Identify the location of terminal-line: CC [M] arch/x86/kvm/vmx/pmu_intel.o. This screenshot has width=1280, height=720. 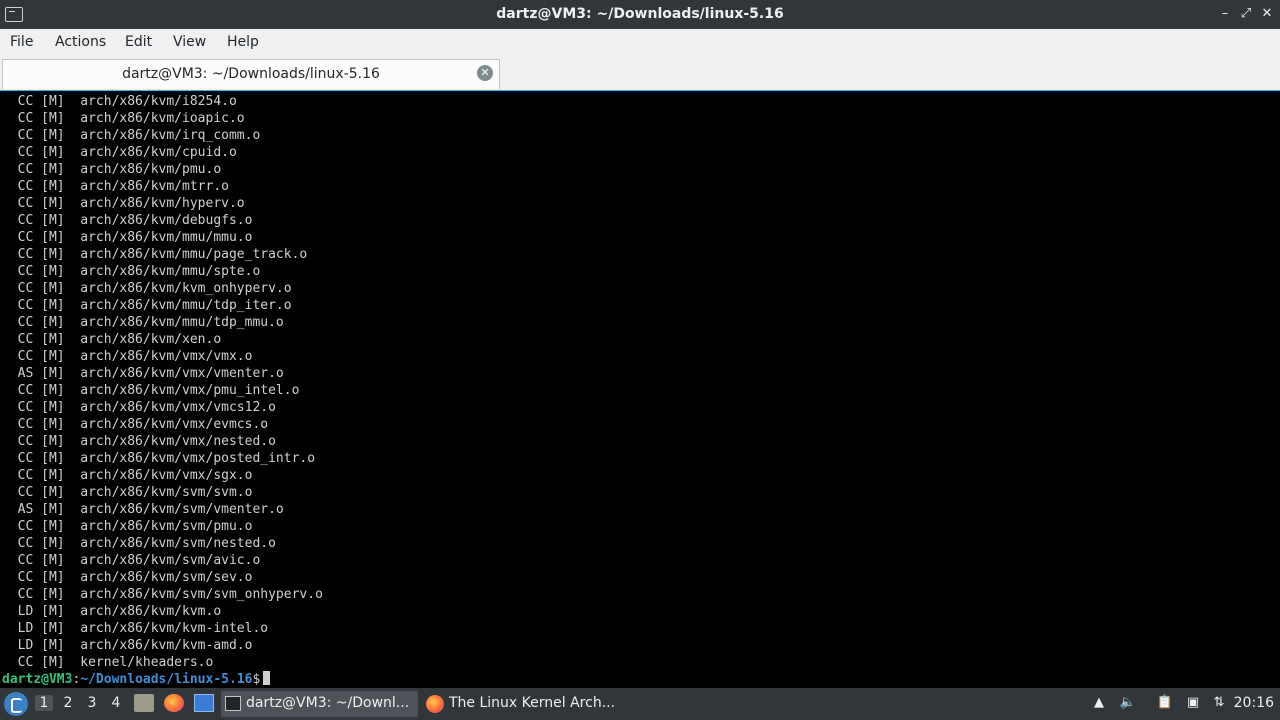
(151, 390).